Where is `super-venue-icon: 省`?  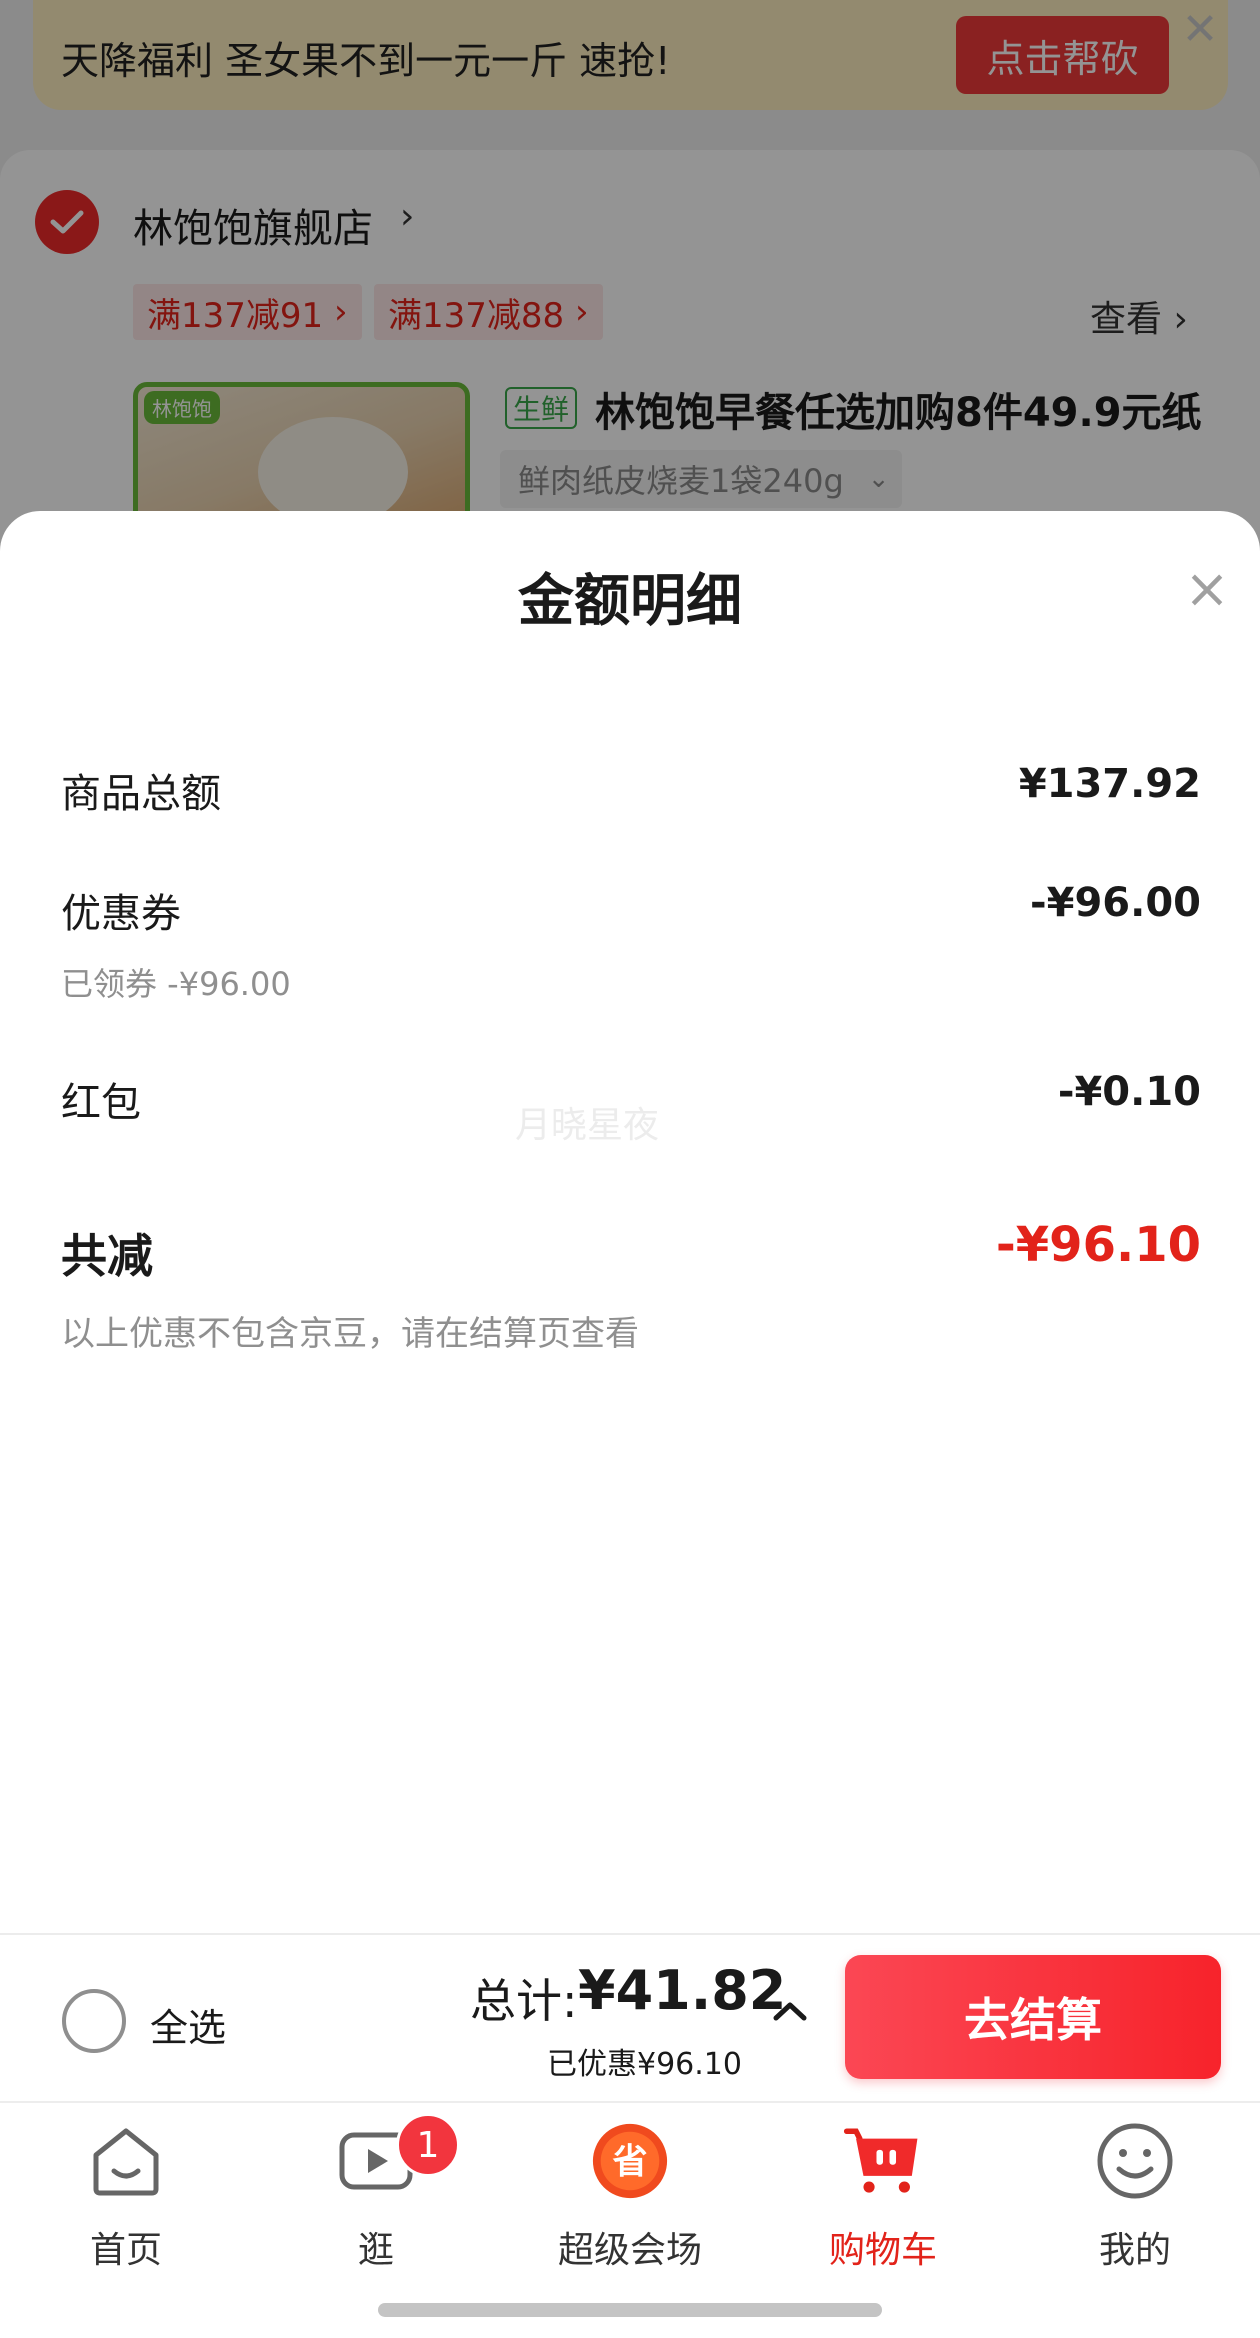
super-venue-icon: 省 is located at coordinates (630, 2161).